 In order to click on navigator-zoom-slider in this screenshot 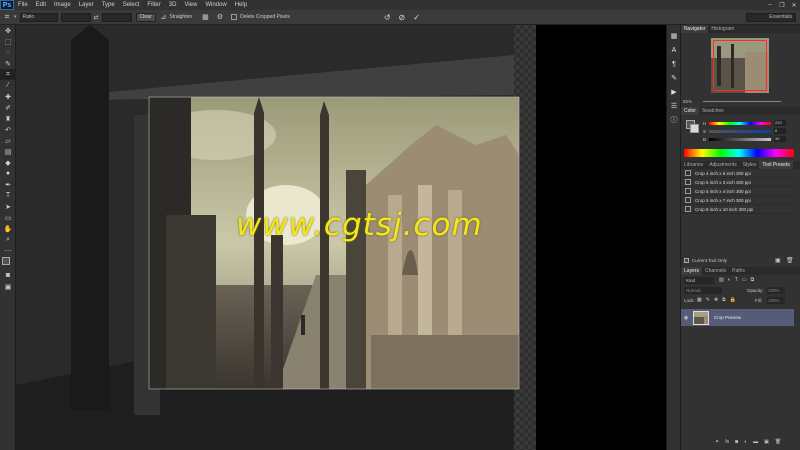, I will do `click(742, 101)`.